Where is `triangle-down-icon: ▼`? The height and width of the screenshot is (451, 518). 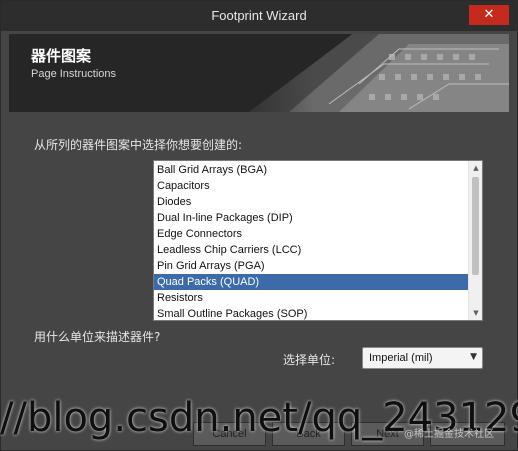
triangle-down-icon: ▼ is located at coordinates (475, 313).